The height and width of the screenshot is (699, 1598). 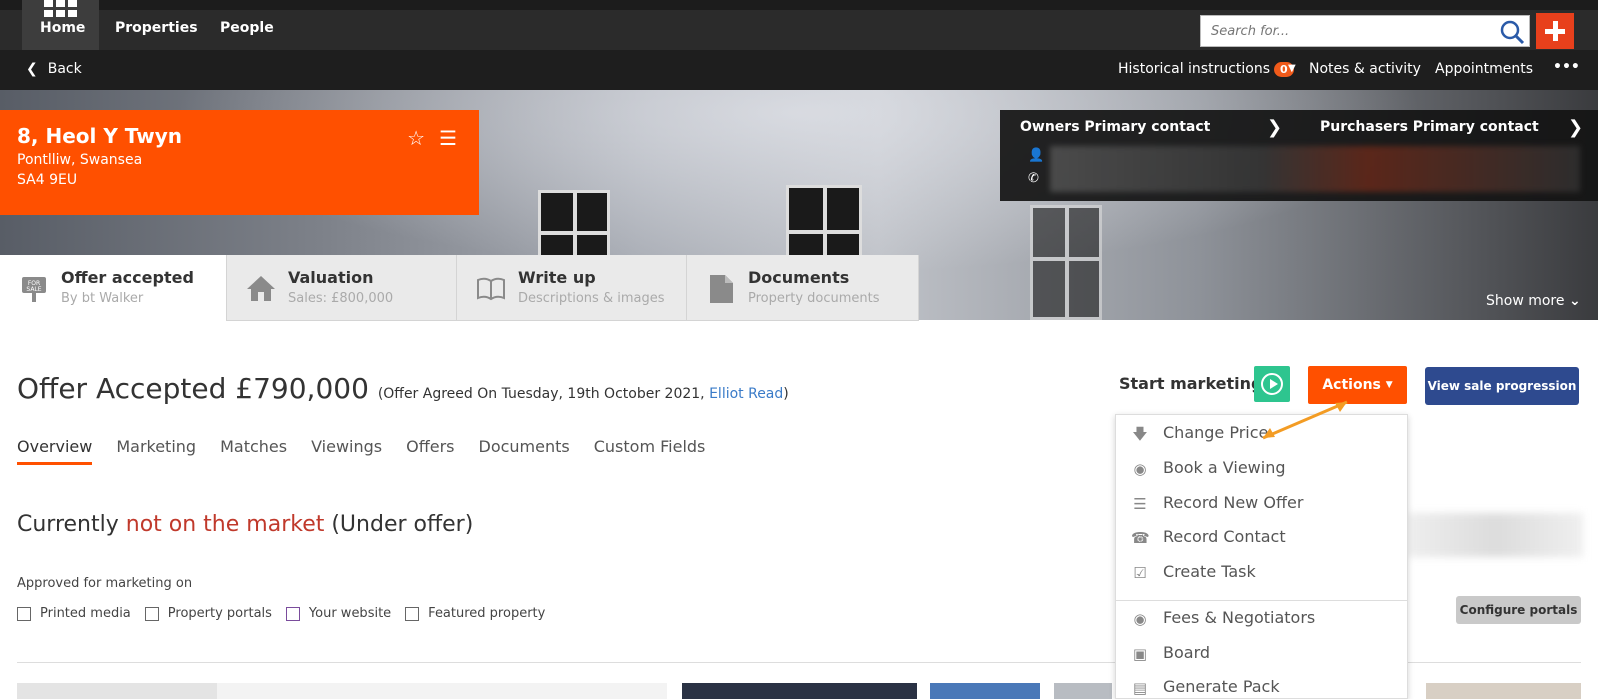 What do you see at coordinates (342, 288) in the screenshot?
I see `tab-valuation: Valuation Sales: £800,000` at bounding box center [342, 288].